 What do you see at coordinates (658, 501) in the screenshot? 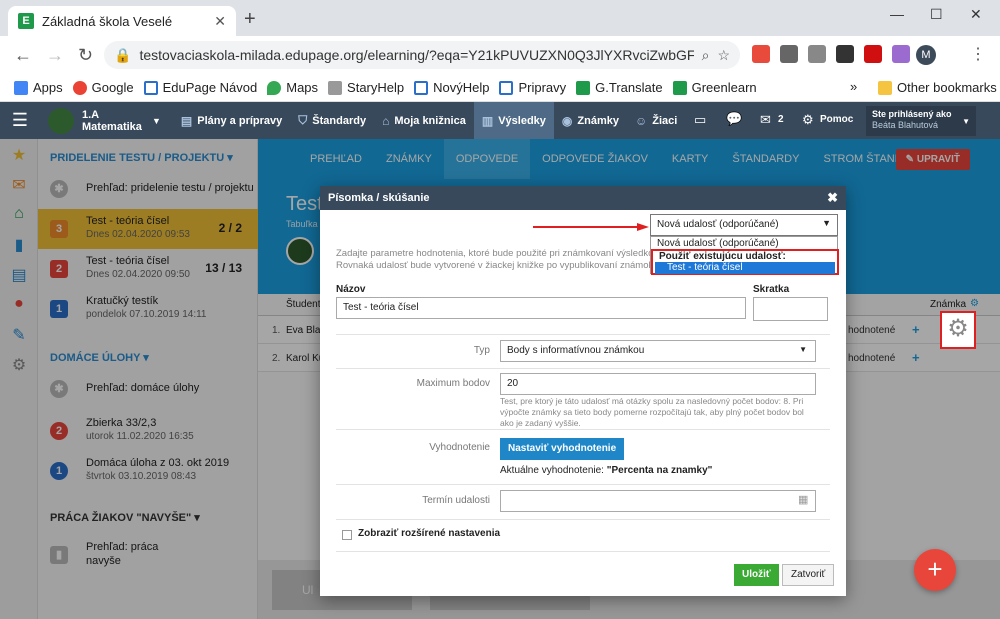
I see `event-date-input` at bounding box center [658, 501].